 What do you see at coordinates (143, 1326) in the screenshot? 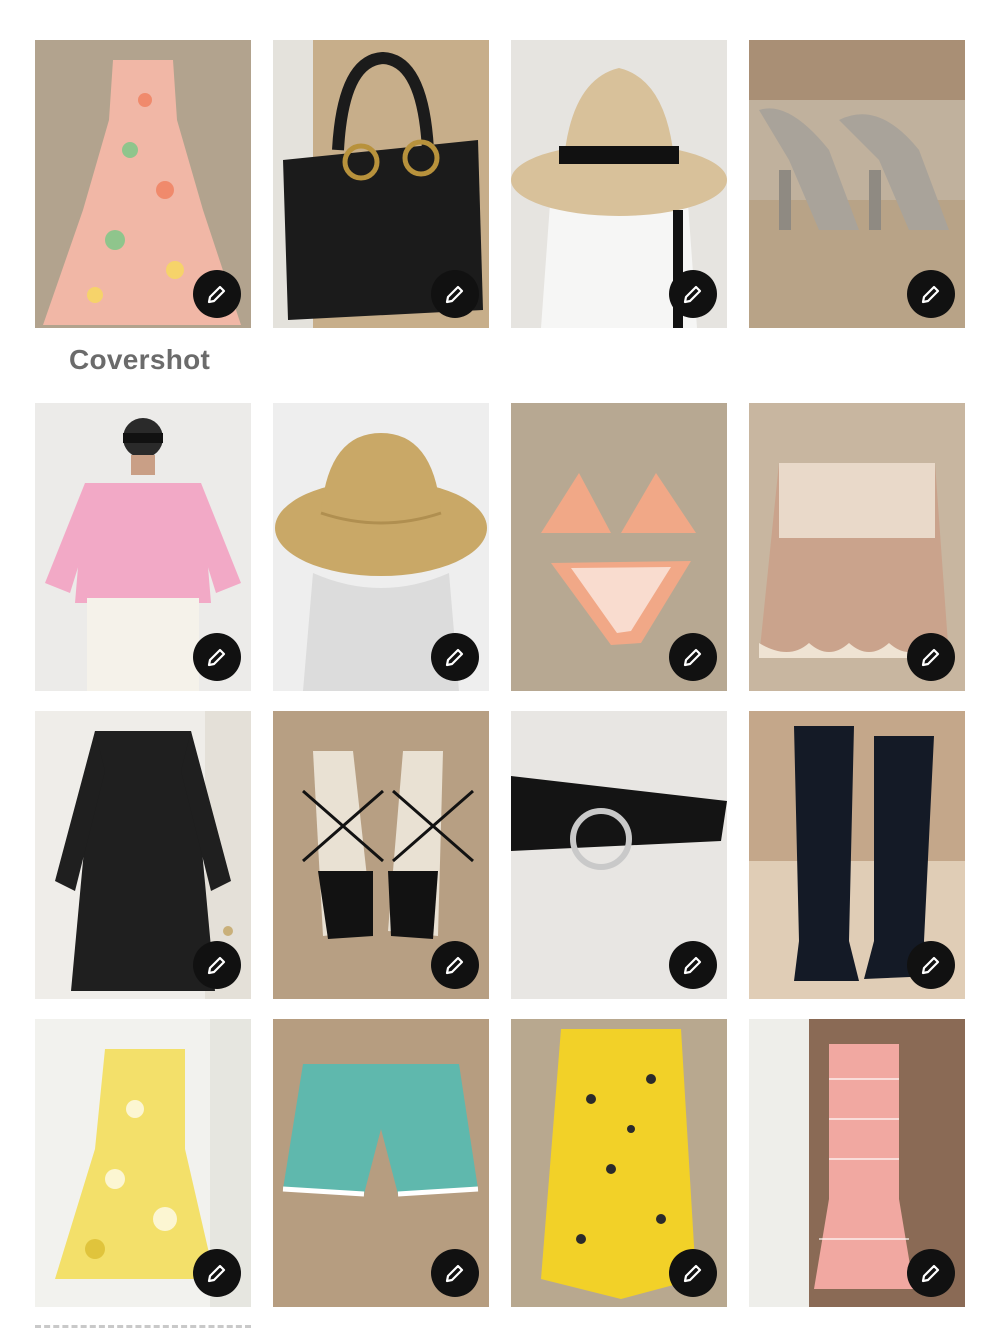
I see `add-photo-placeholder-border` at bounding box center [143, 1326].